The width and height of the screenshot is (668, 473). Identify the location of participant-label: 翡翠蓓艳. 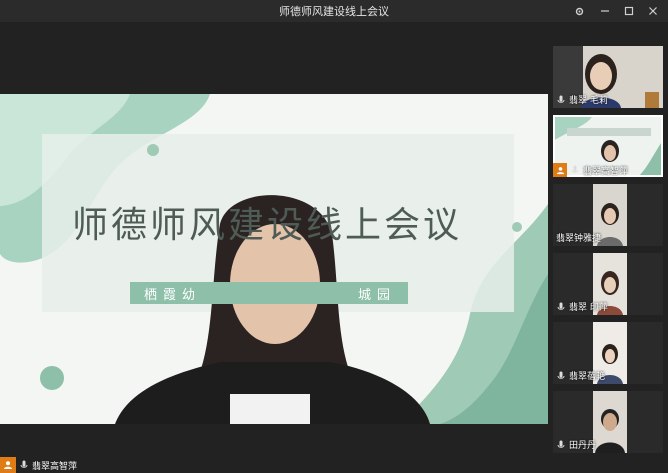
(580, 375).